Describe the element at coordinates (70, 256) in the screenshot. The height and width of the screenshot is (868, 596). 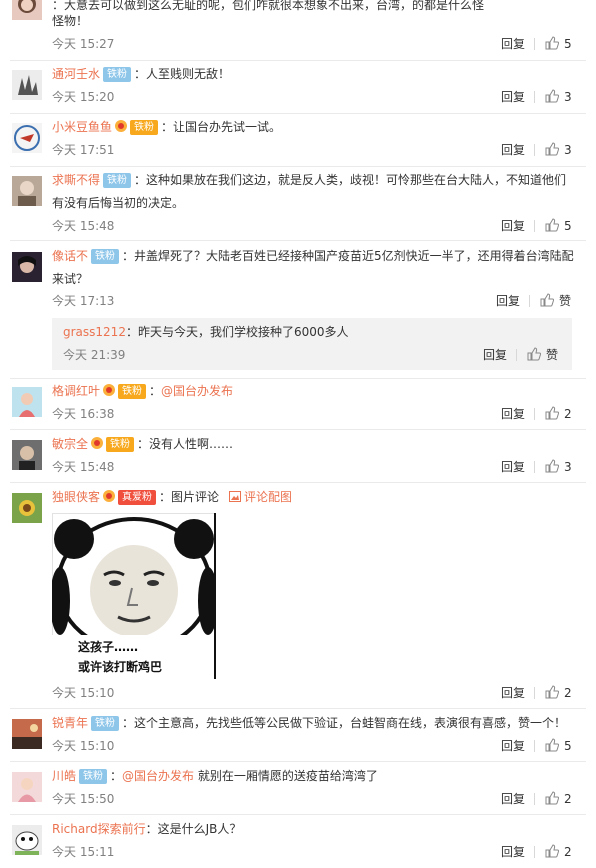
I see `username-link: 像话不` at that location.